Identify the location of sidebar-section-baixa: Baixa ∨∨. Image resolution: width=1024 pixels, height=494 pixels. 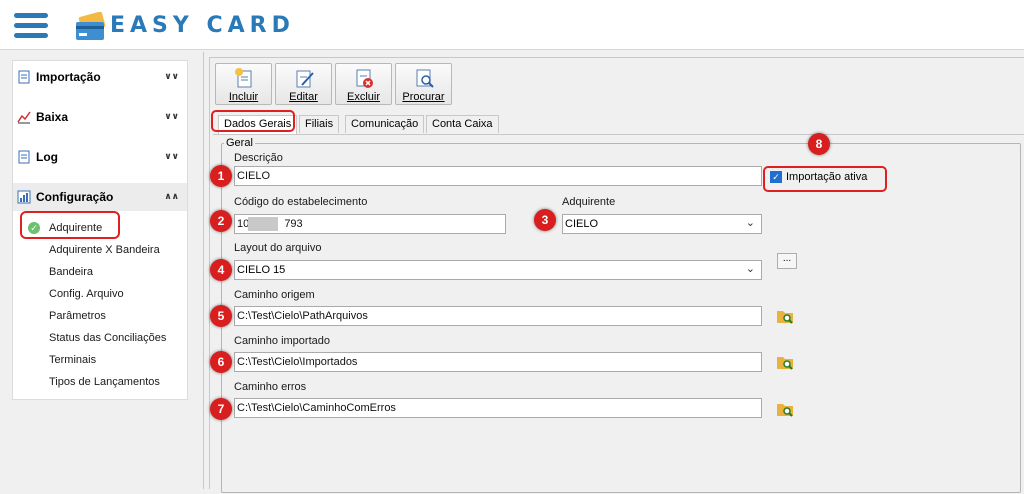
(100, 117).